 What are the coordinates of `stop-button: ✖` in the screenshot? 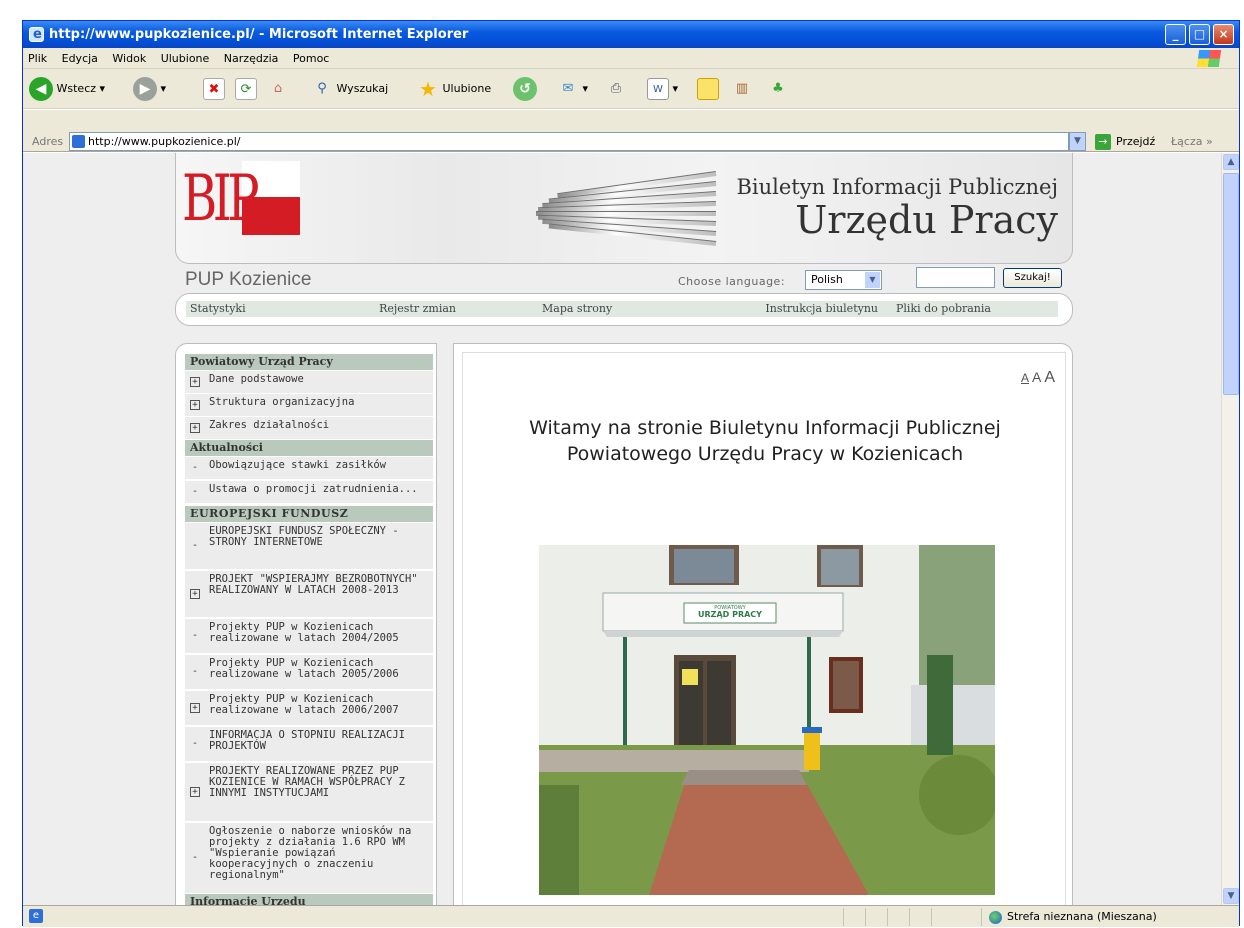 It's located at (214, 89).